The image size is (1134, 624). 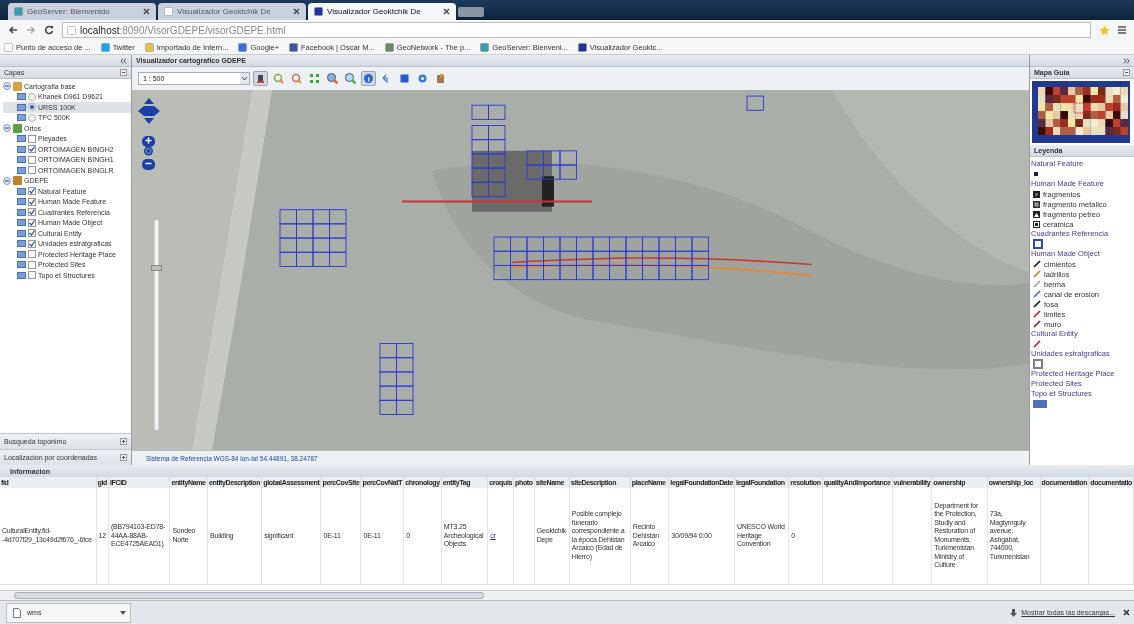 What do you see at coordinates (440, 78) in the screenshot?
I see `print-icon` at bounding box center [440, 78].